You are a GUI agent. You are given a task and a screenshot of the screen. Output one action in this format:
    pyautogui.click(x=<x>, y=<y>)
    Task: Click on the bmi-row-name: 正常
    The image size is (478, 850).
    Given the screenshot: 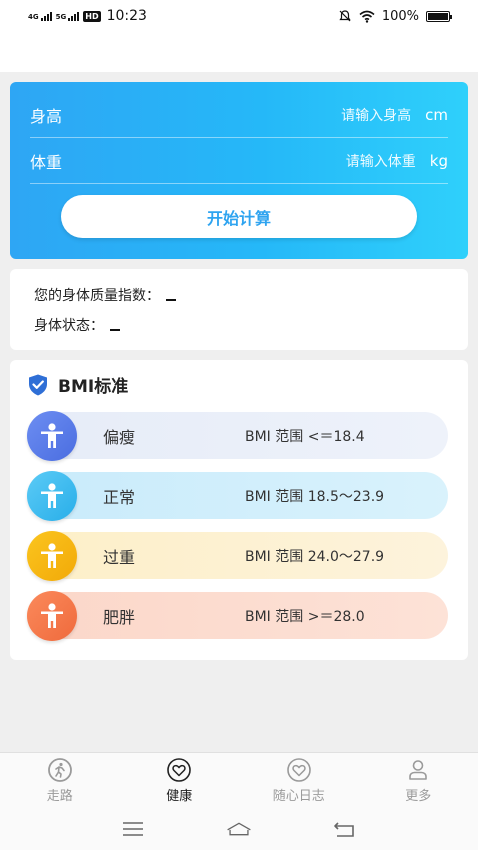 What is the action you would take?
    pyautogui.click(x=119, y=497)
    